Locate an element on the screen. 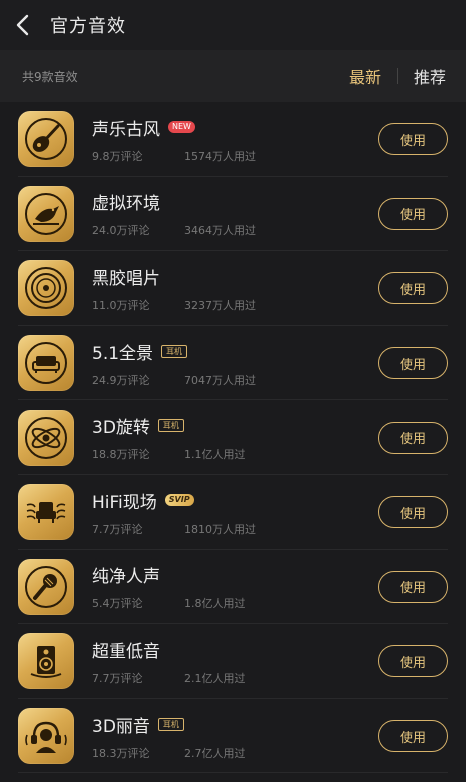  sofa-icon is located at coordinates (46, 363).